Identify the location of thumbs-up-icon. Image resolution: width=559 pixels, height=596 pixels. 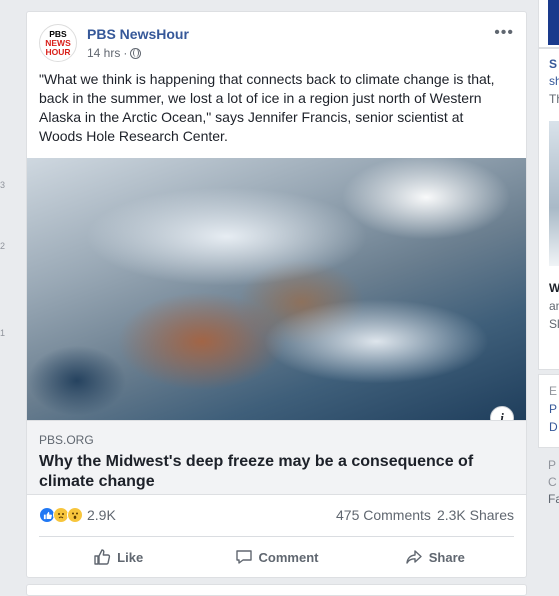
(102, 557).